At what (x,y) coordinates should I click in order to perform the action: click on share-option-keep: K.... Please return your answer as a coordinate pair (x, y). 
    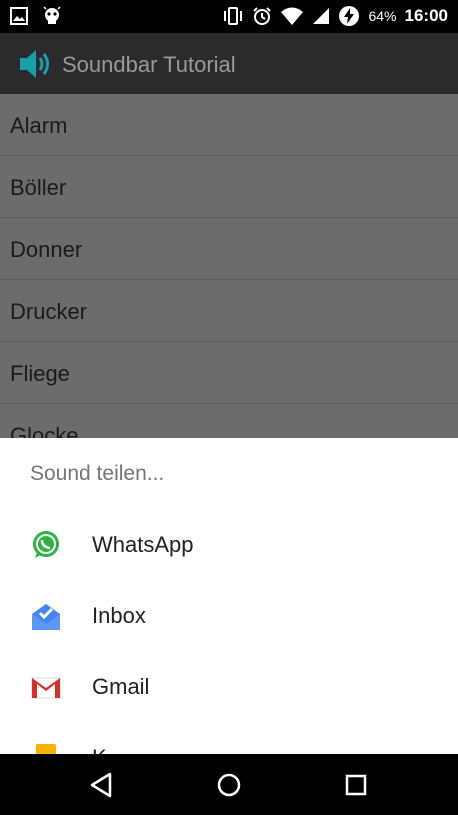
    Looking at the image, I should click on (229, 738).